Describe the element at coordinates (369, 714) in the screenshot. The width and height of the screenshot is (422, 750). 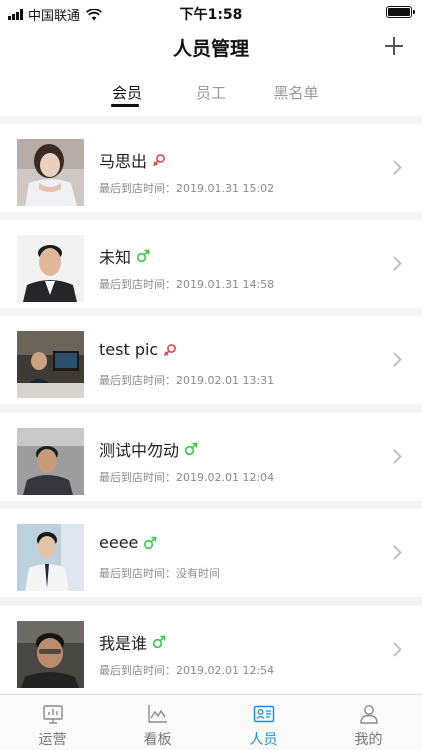
I see `profile-icon` at that location.